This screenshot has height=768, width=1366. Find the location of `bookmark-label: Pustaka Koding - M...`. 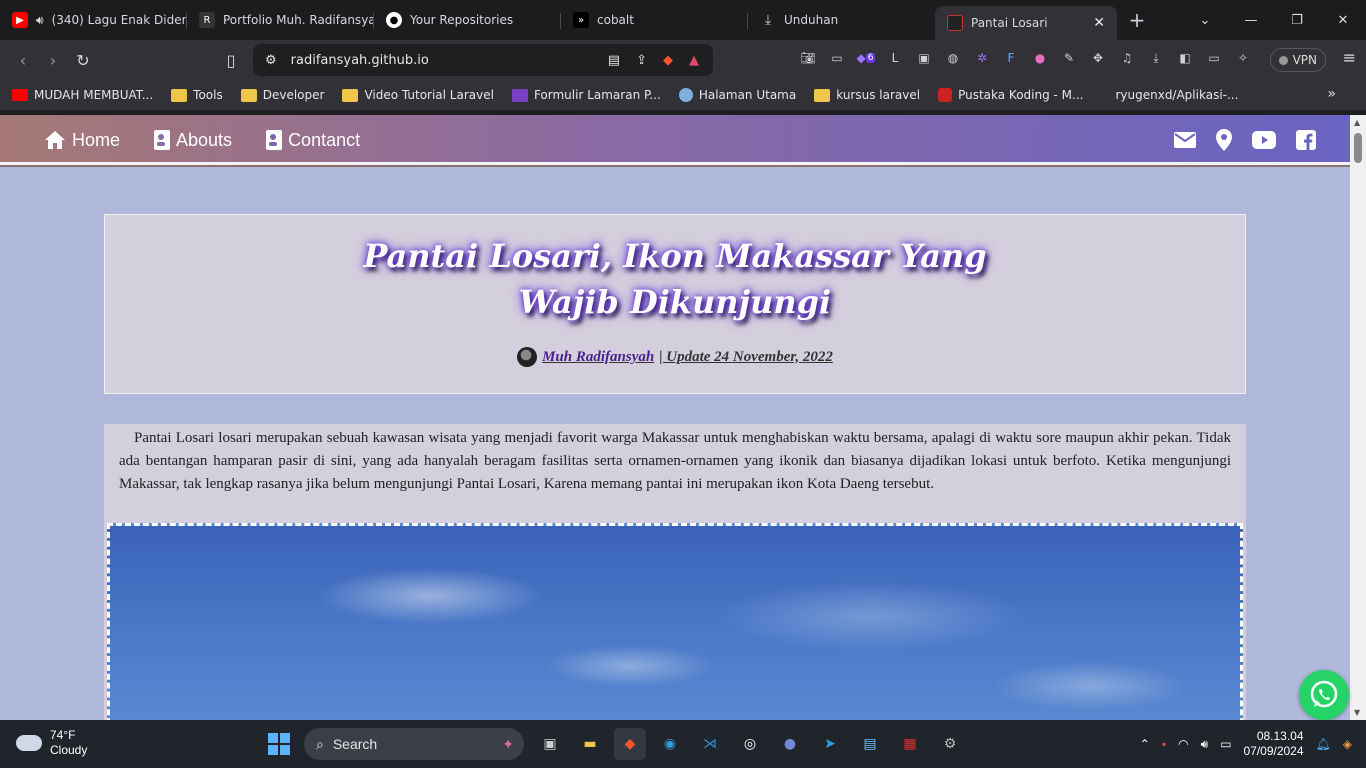

bookmark-label: Pustaka Koding - M... is located at coordinates (1021, 95).